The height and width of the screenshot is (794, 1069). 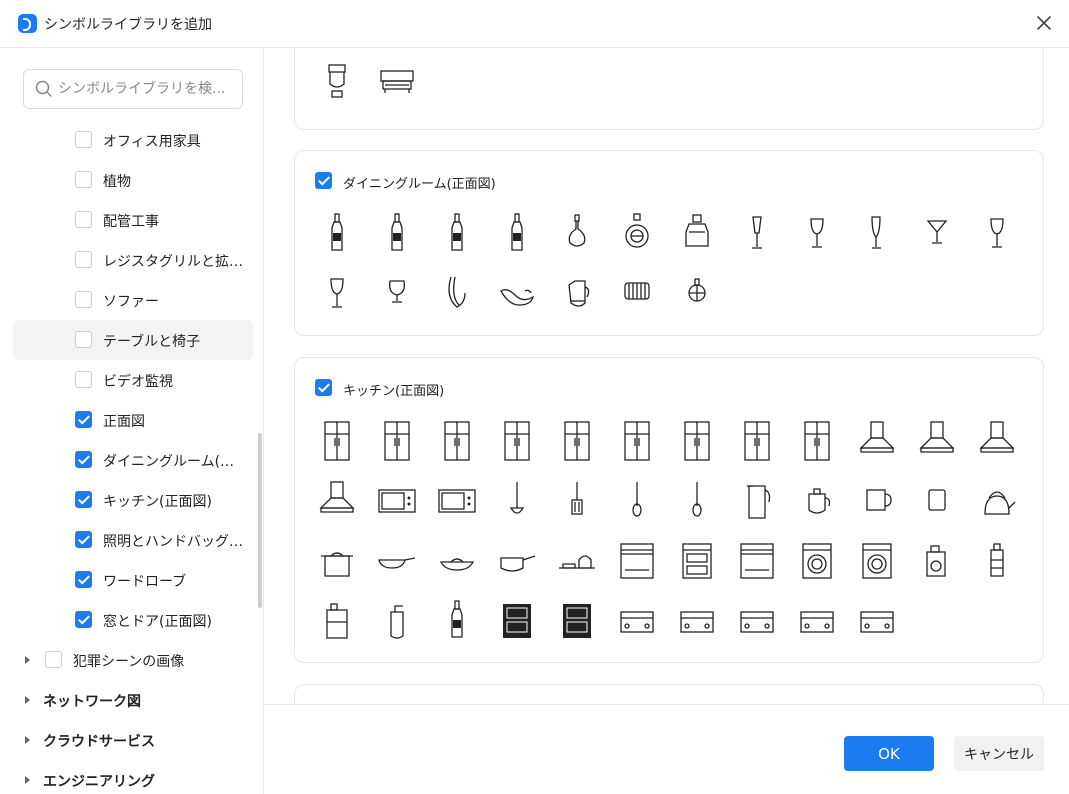 I want to click on cancel-button: キャンセル, so click(x=999, y=753).